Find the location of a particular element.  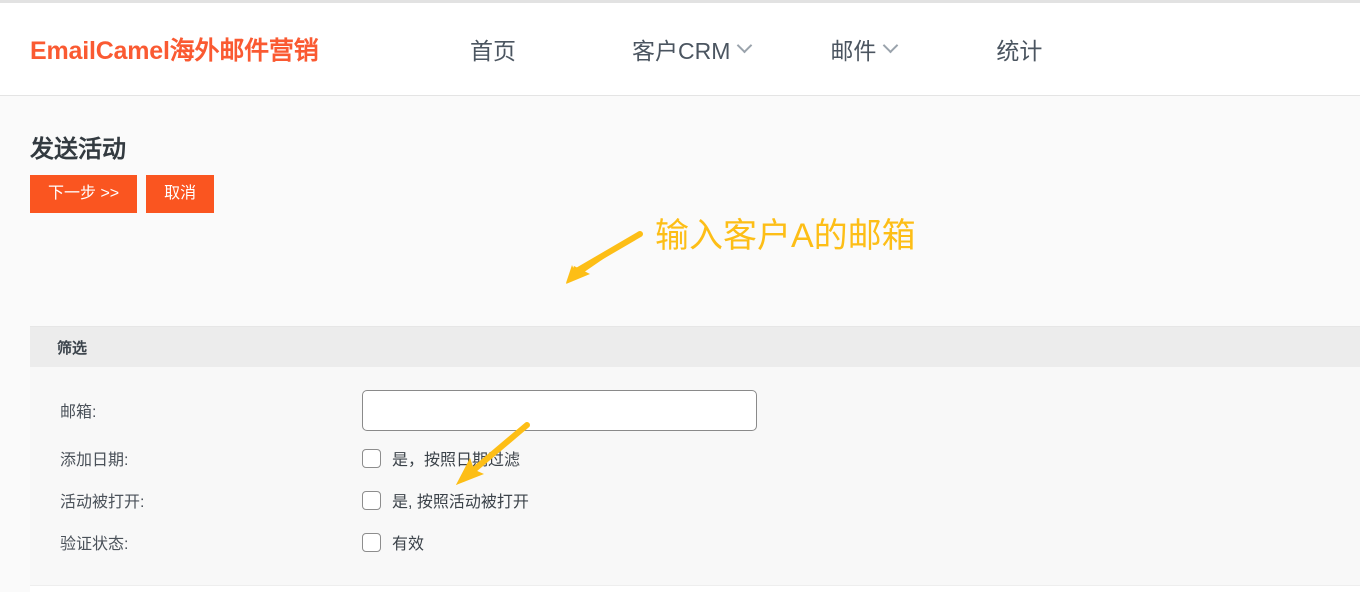

verify-status-label: 验证状态: is located at coordinates (94, 544).